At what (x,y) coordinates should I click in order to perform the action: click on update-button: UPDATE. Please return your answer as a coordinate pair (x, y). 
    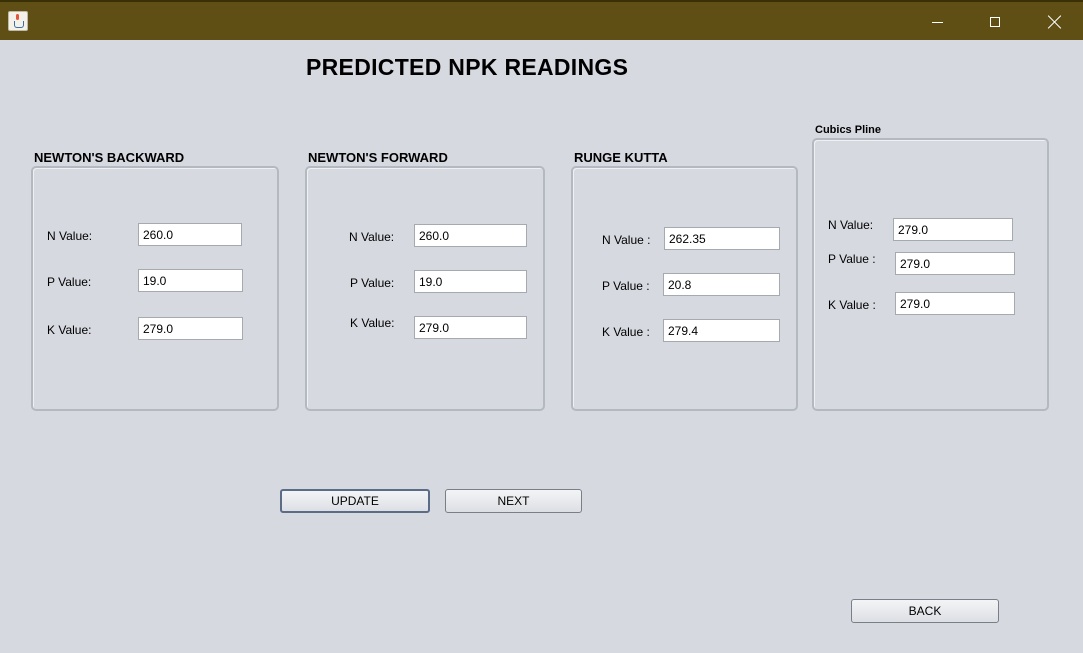
    Looking at the image, I should click on (355, 501).